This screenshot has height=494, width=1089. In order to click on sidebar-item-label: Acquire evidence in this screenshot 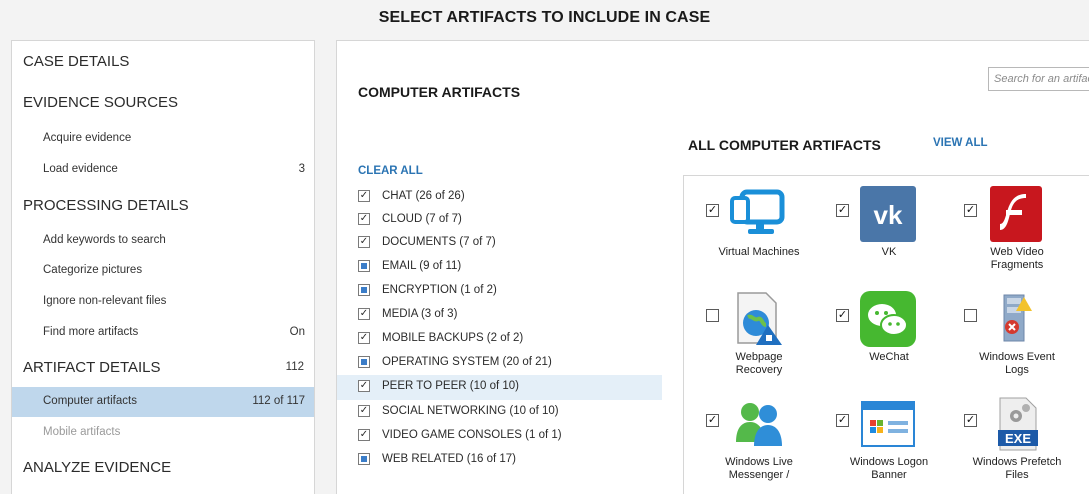, I will do `click(87, 138)`.